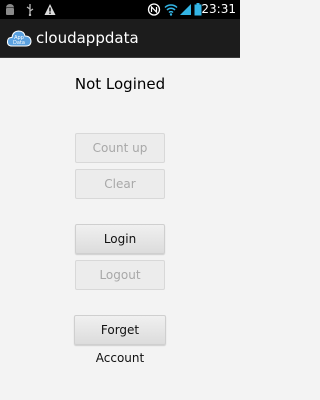 This screenshot has height=400, width=320. I want to click on usb-icon, so click(30, 10).